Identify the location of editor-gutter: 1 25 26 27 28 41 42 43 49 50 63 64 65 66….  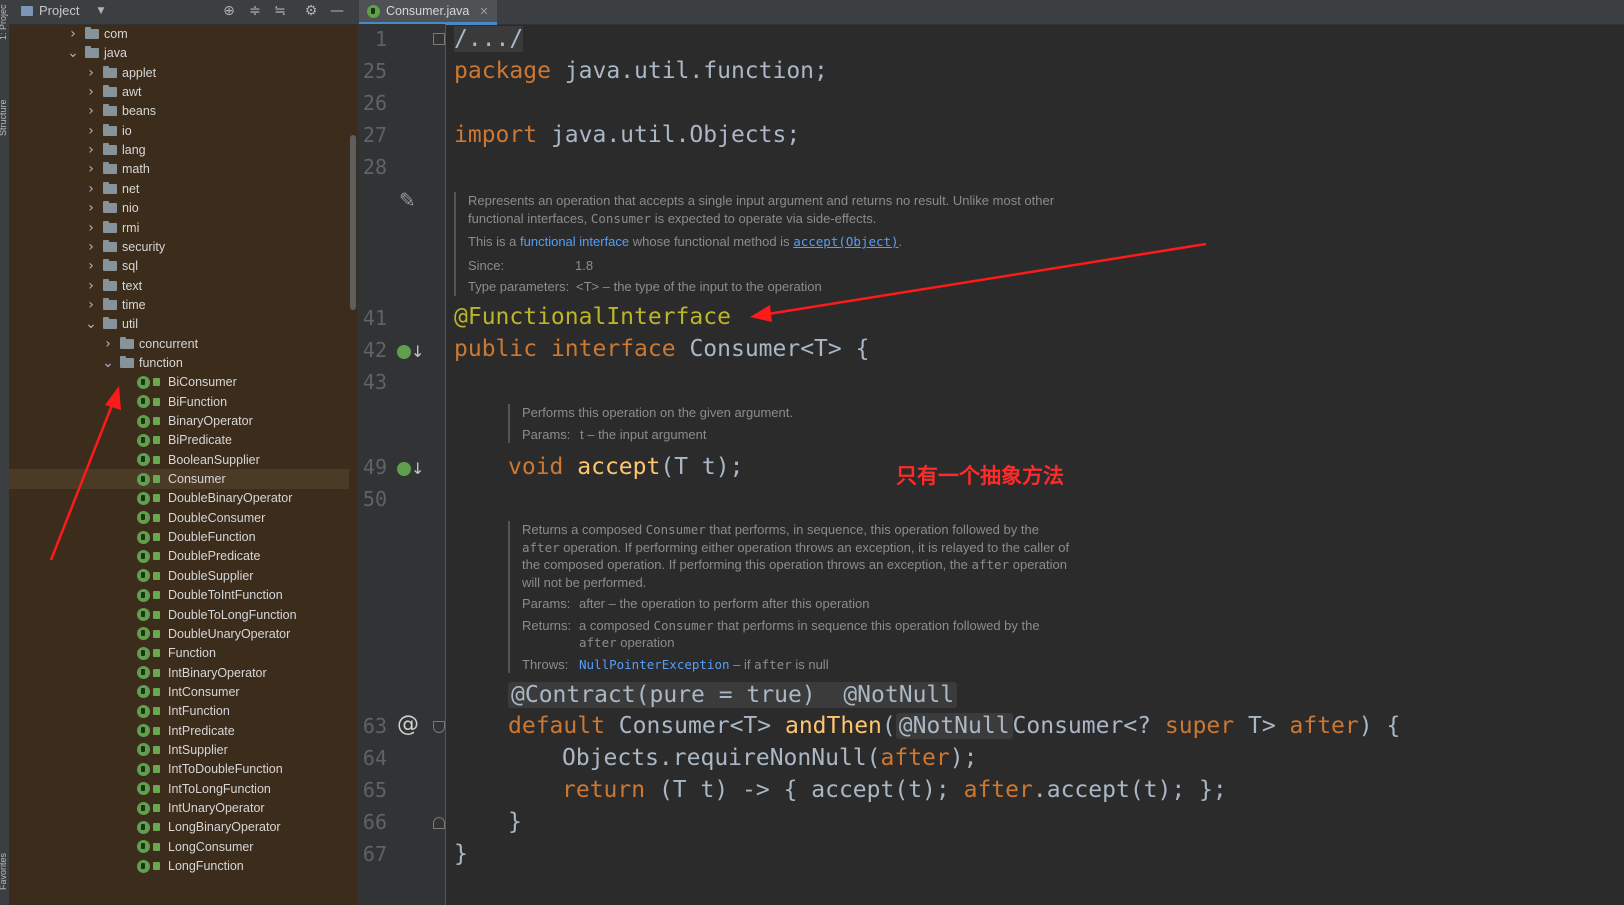
(401, 464).